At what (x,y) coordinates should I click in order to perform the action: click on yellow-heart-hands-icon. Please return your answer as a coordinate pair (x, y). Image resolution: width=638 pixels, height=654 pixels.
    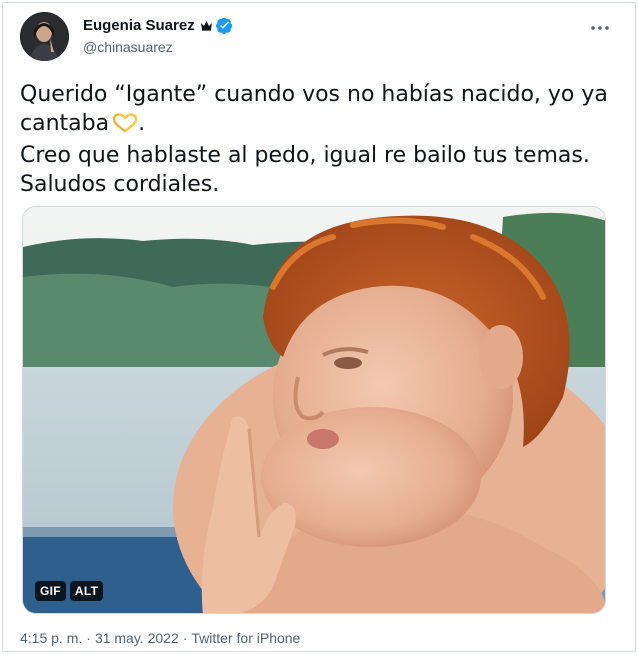
    Looking at the image, I should click on (125, 126).